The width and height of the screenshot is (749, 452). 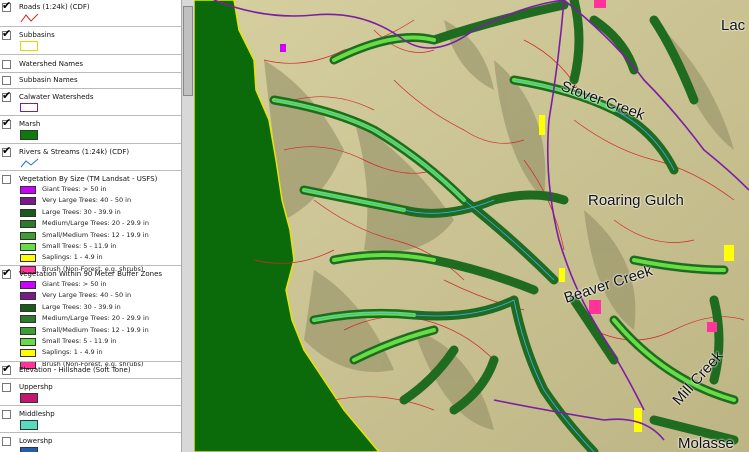 What do you see at coordinates (6, 80) in the screenshot?
I see `subbasin-names-checkbox` at bounding box center [6, 80].